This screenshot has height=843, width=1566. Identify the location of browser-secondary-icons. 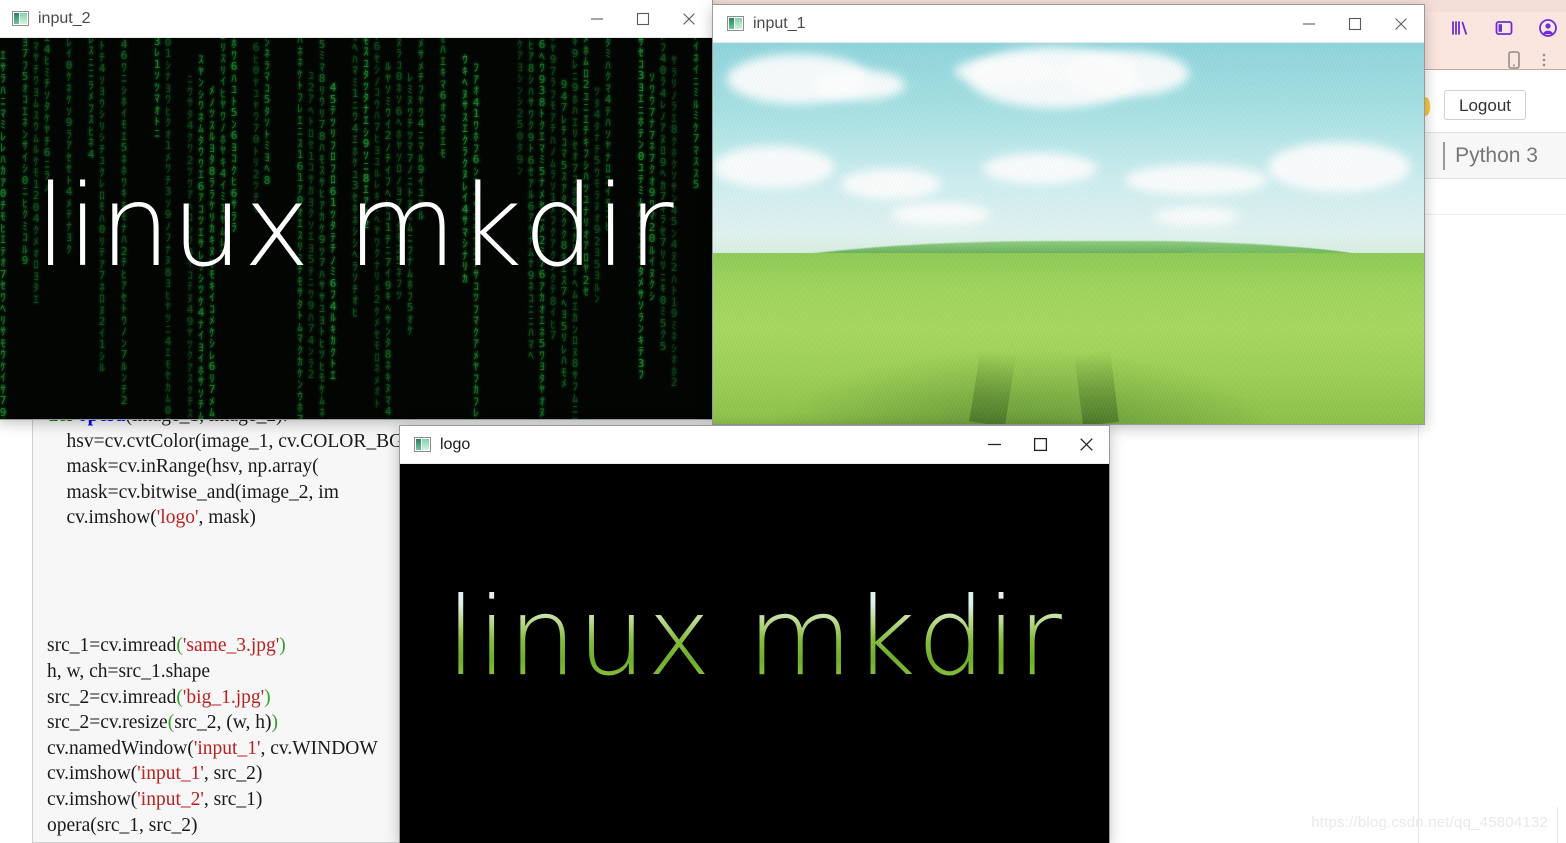
(1529, 60).